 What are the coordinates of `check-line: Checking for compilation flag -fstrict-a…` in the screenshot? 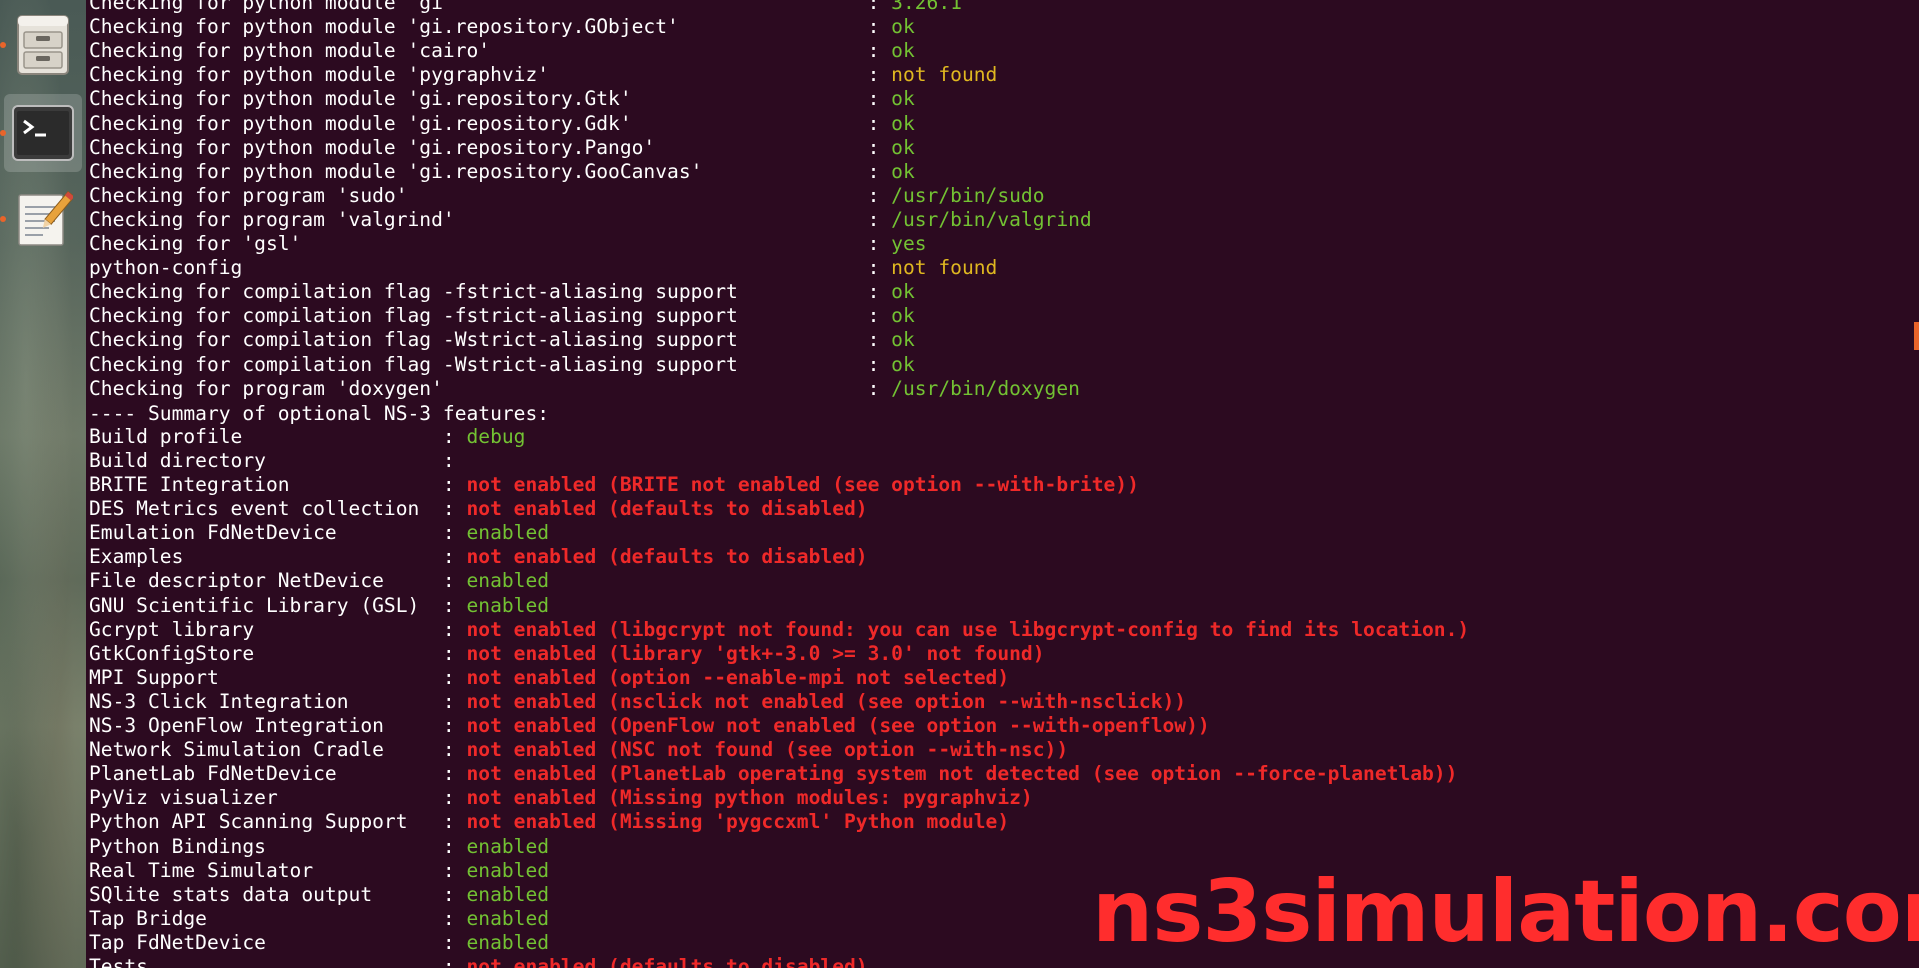 It's located at (502, 316).